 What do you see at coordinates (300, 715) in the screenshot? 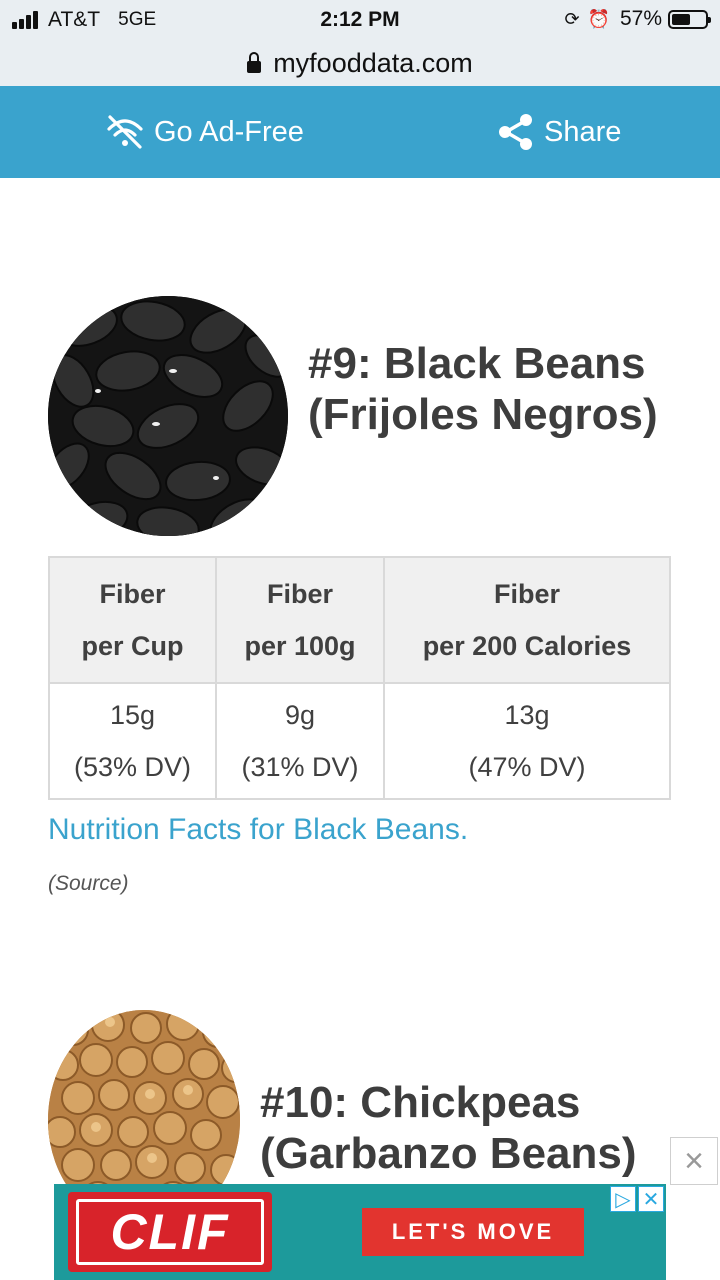
I see `value-amount: 9g` at bounding box center [300, 715].